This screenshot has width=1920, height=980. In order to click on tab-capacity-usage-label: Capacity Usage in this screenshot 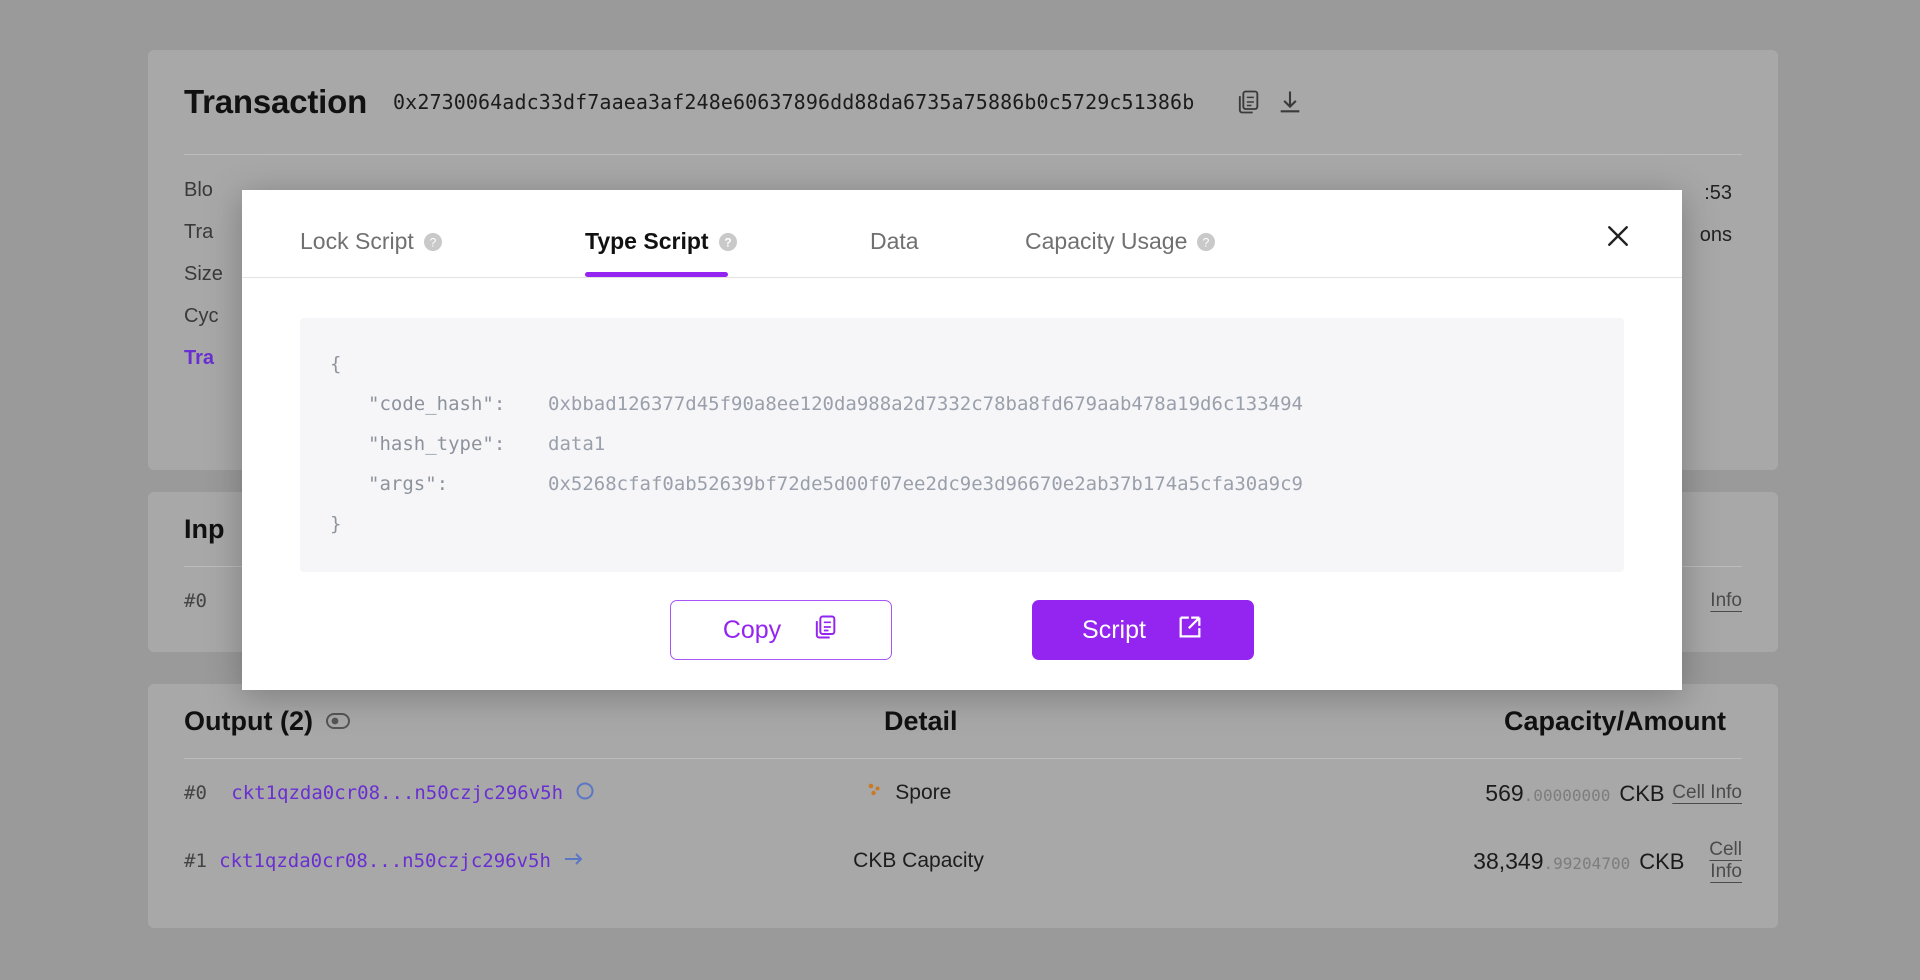, I will do `click(1106, 241)`.